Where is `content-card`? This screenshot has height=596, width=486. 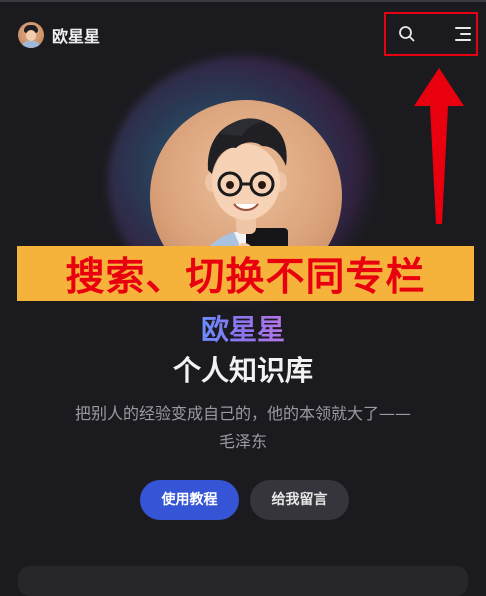
content-card is located at coordinates (243, 581).